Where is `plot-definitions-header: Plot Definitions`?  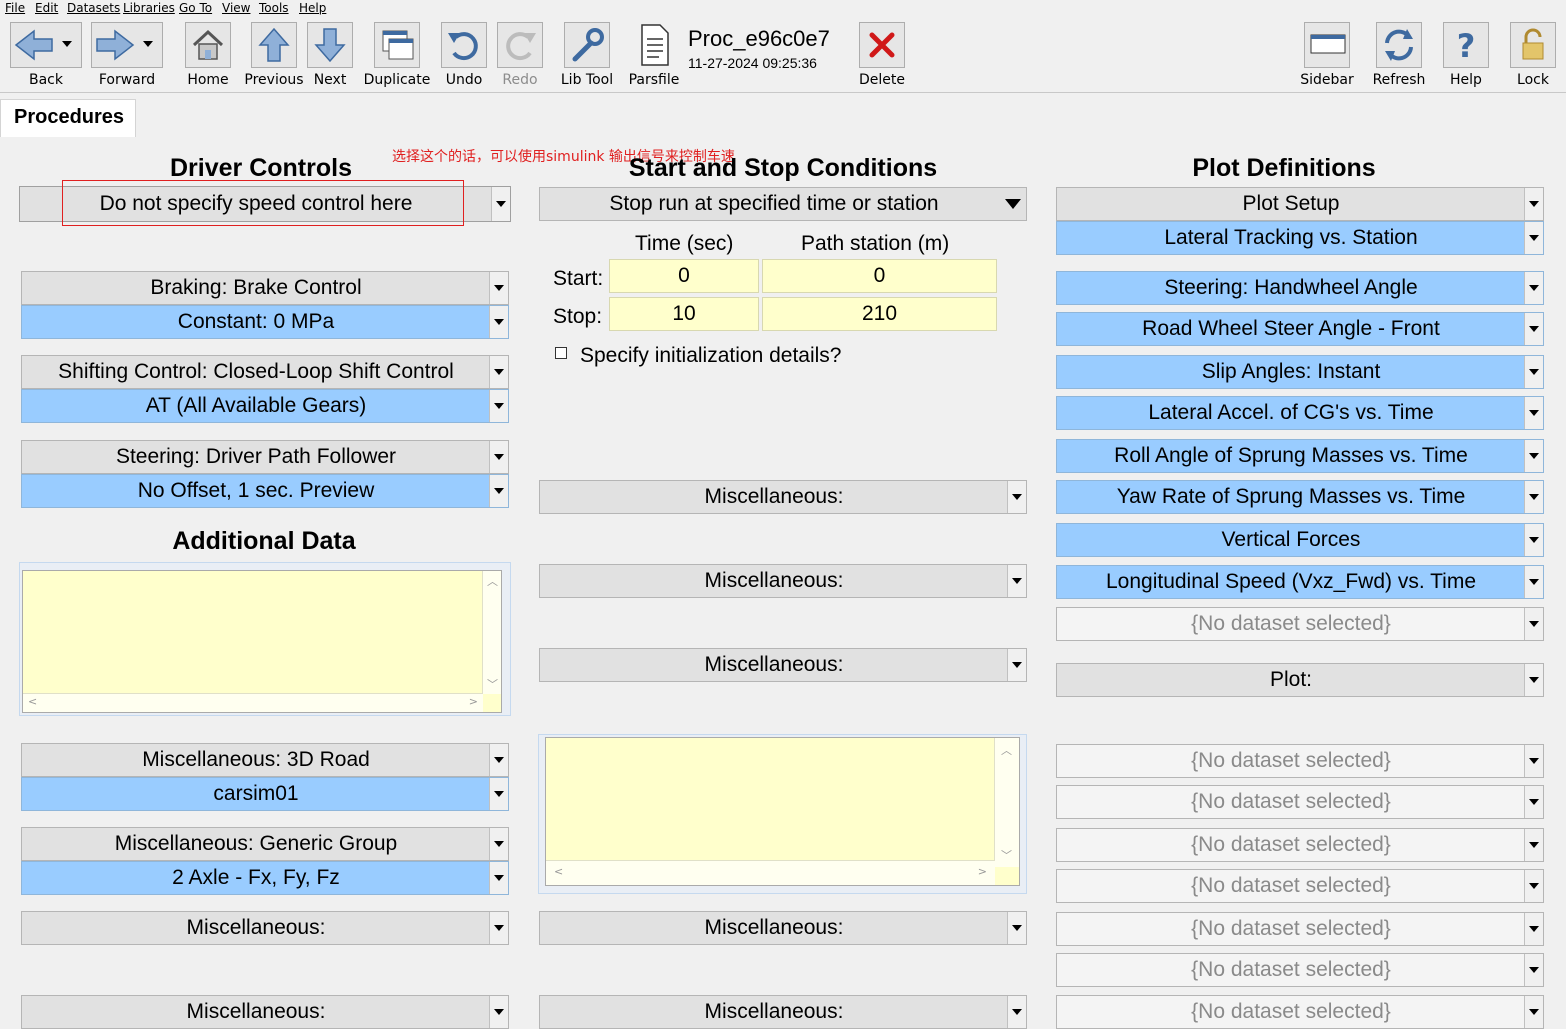 plot-definitions-header: Plot Definitions is located at coordinates (1284, 168).